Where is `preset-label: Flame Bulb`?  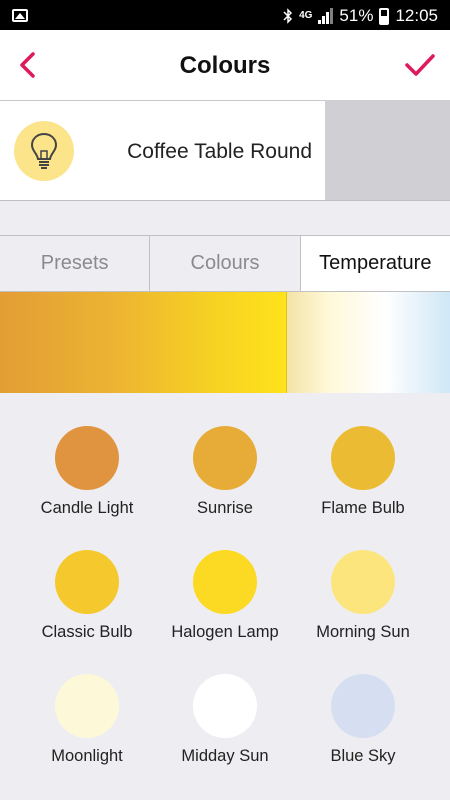
preset-label: Flame Bulb is located at coordinates (363, 508).